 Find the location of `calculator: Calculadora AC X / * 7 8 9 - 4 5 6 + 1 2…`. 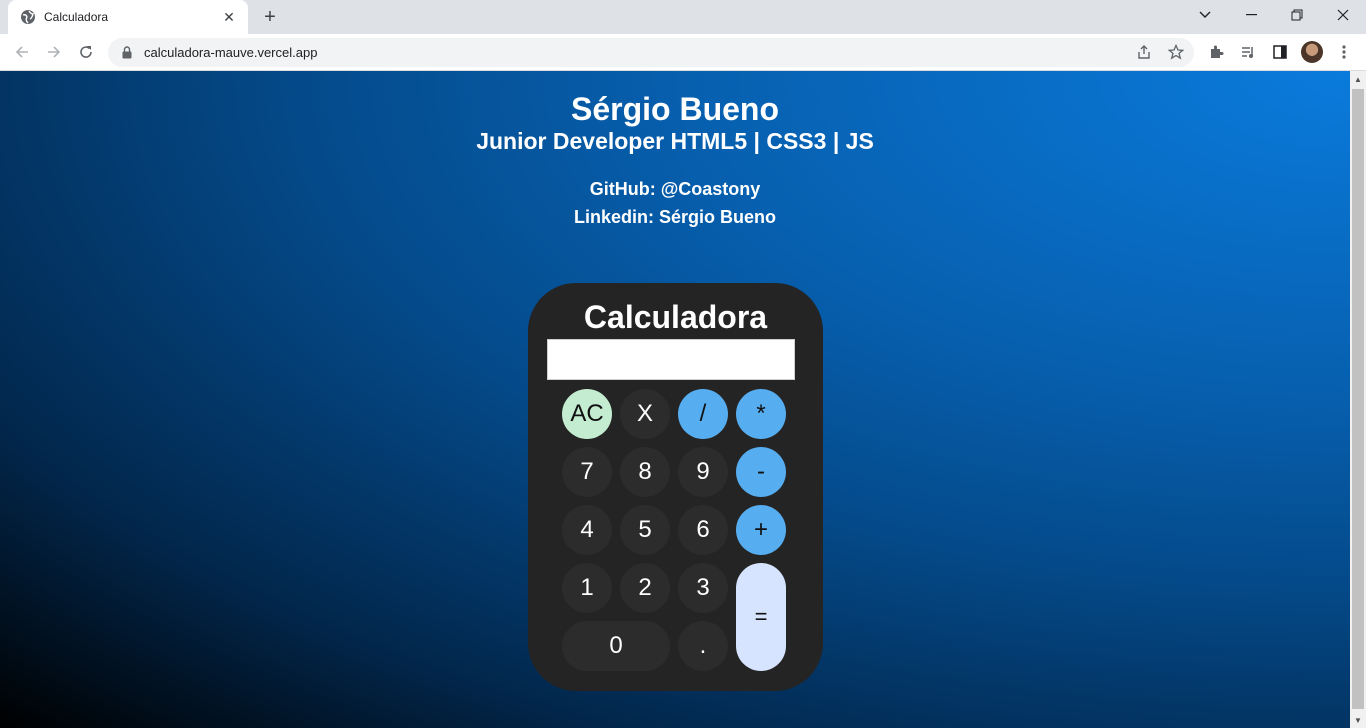

calculator: Calculadora AC X / * 7 8 9 - 4 5 6 + 1 2… is located at coordinates (675, 487).